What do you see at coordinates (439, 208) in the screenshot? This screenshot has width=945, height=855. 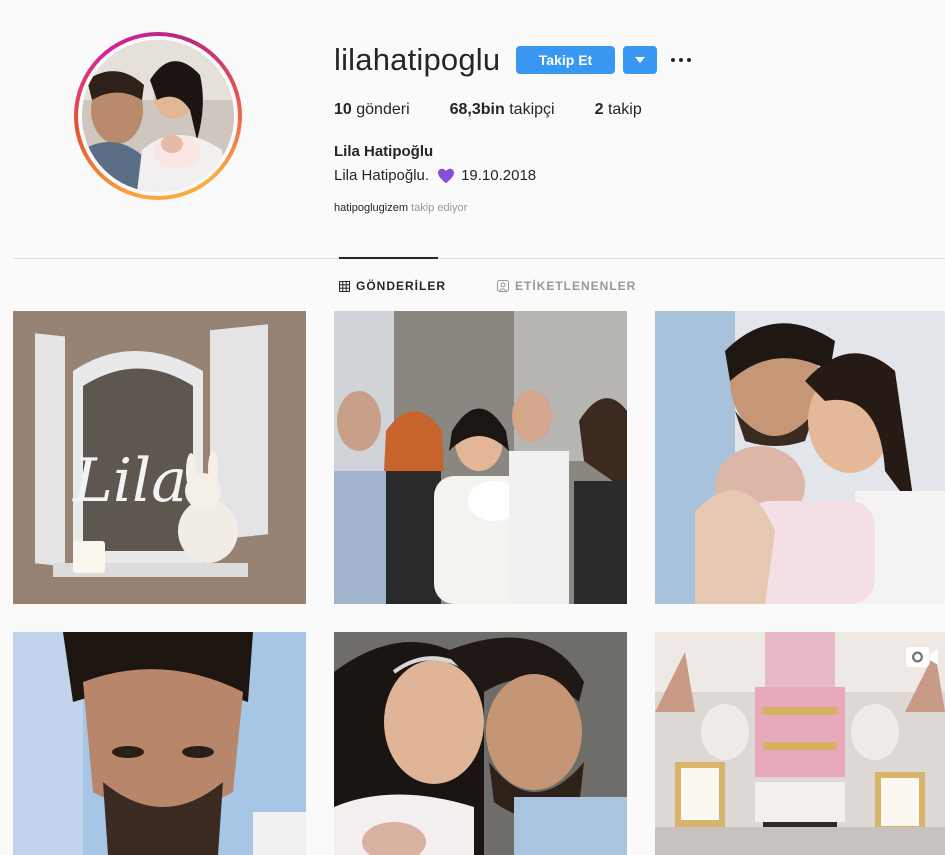 I see `followed-by-text: takip ediyor` at bounding box center [439, 208].